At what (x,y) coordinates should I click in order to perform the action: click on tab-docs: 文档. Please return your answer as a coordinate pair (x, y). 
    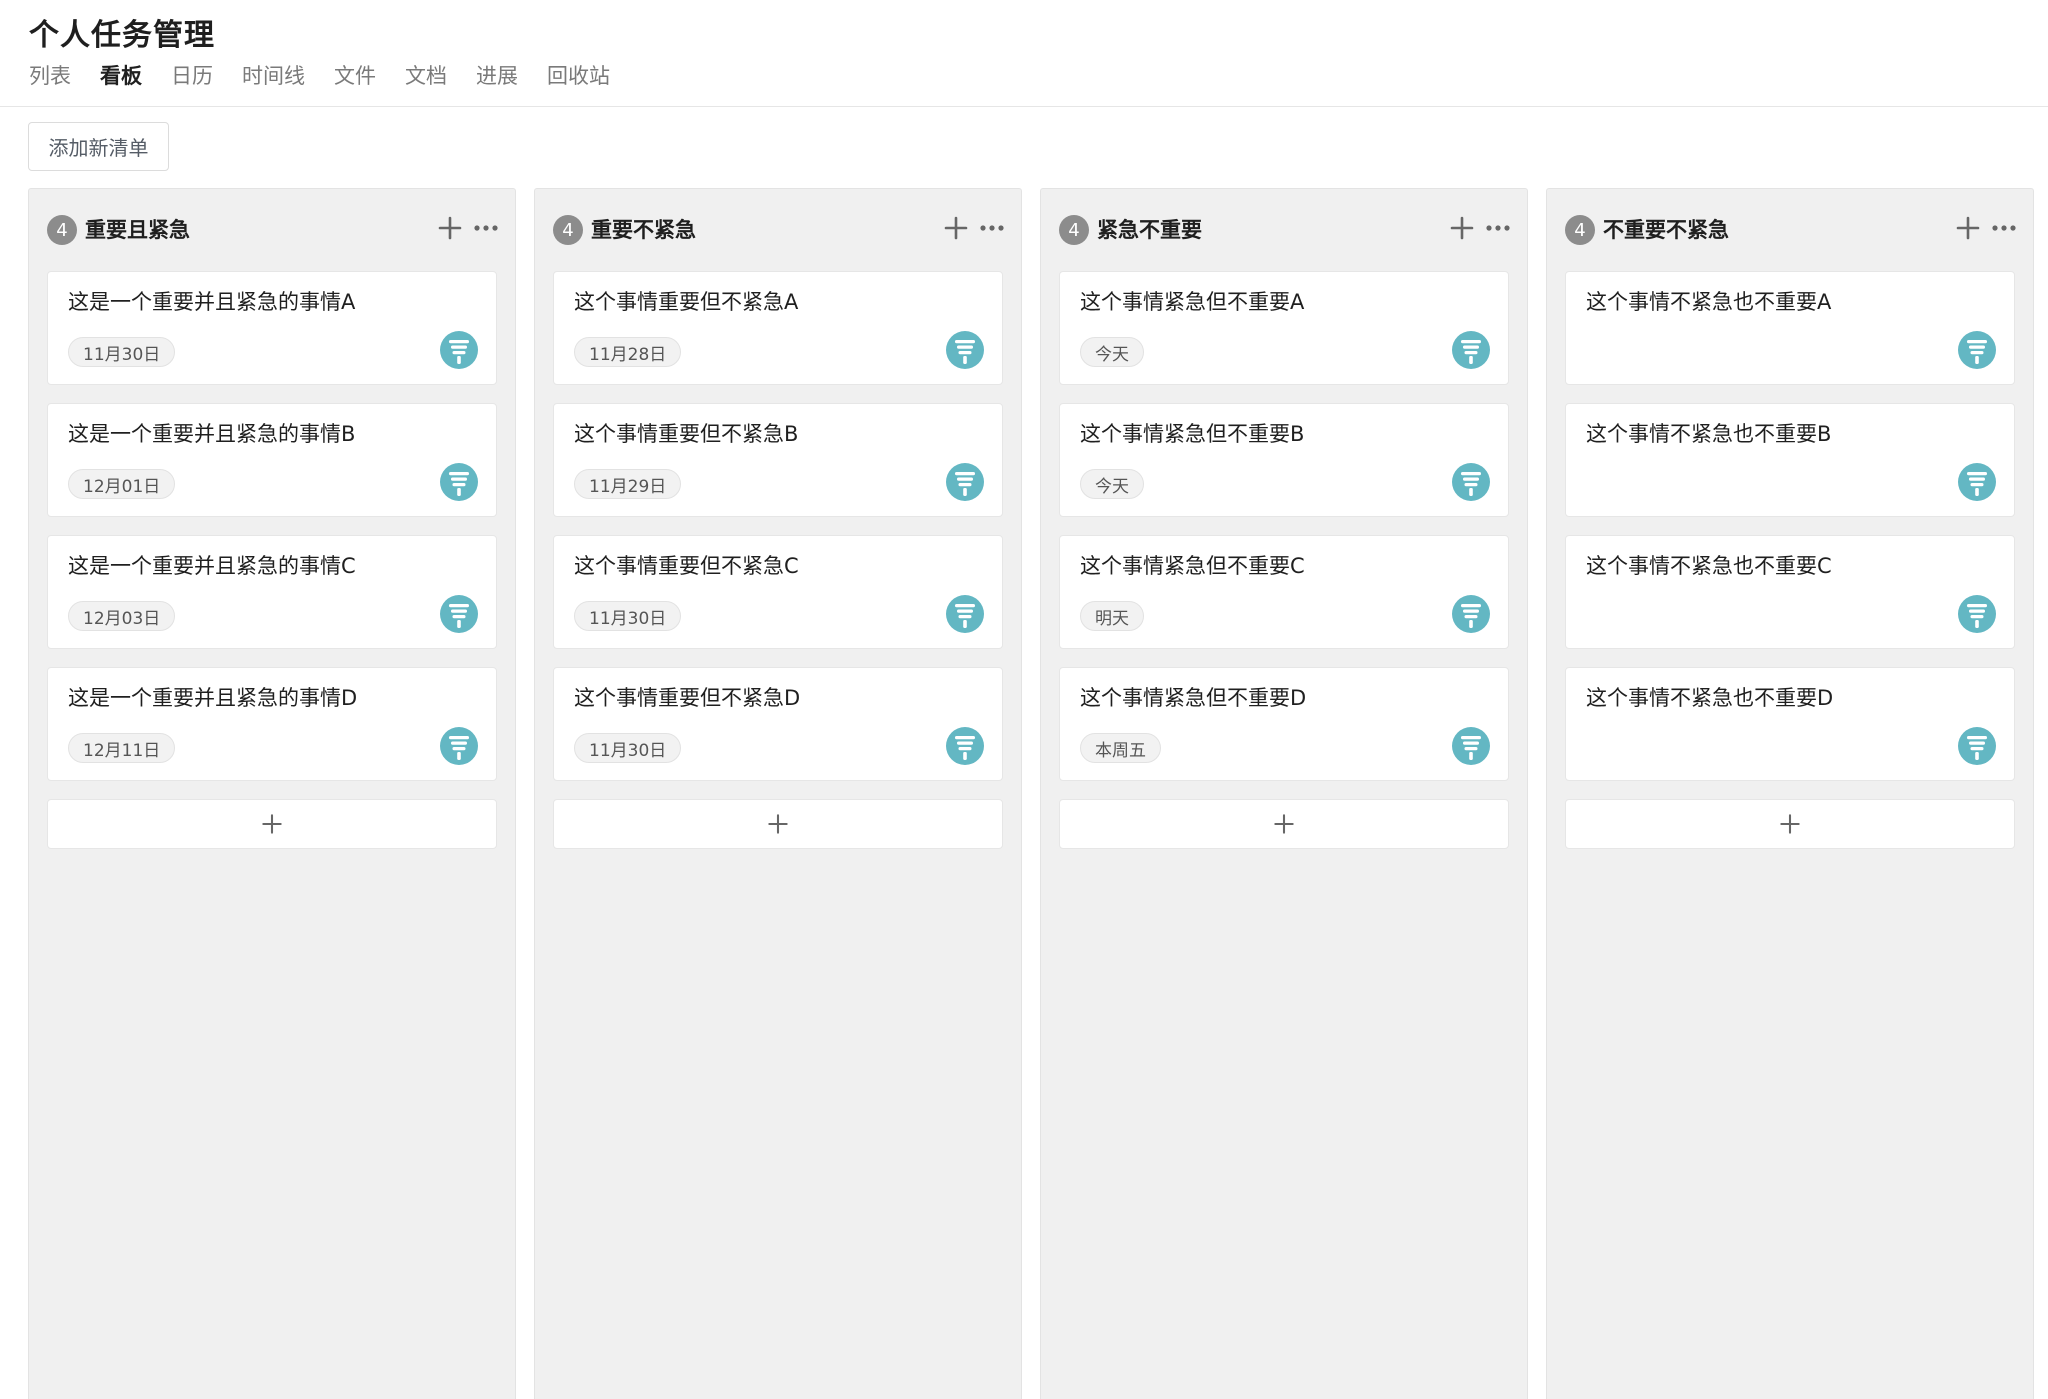
    Looking at the image, I should click on (426, 75).